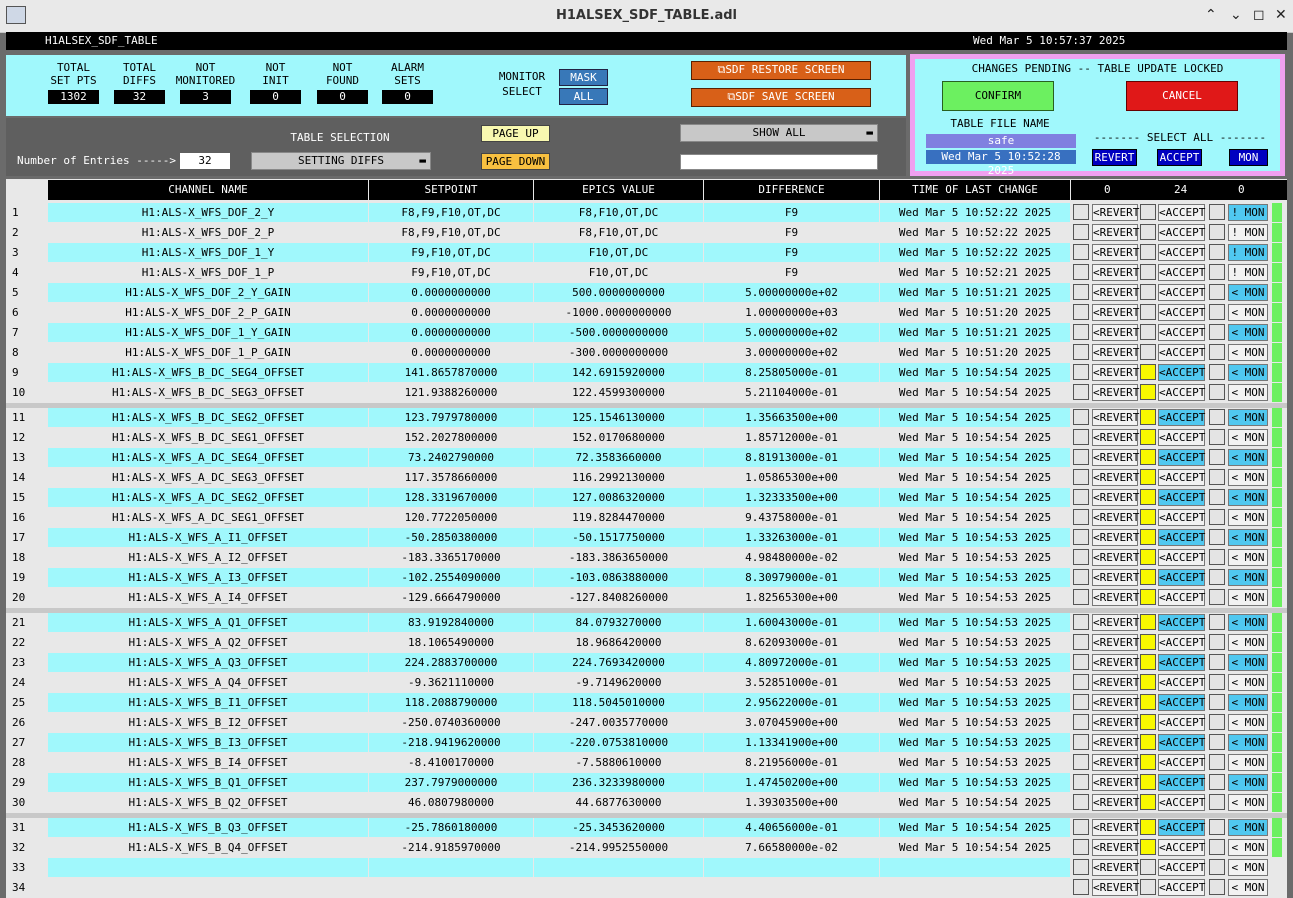 This screenshot has width=1293, height=898. I want to click on filter-input, so click(779, 162).